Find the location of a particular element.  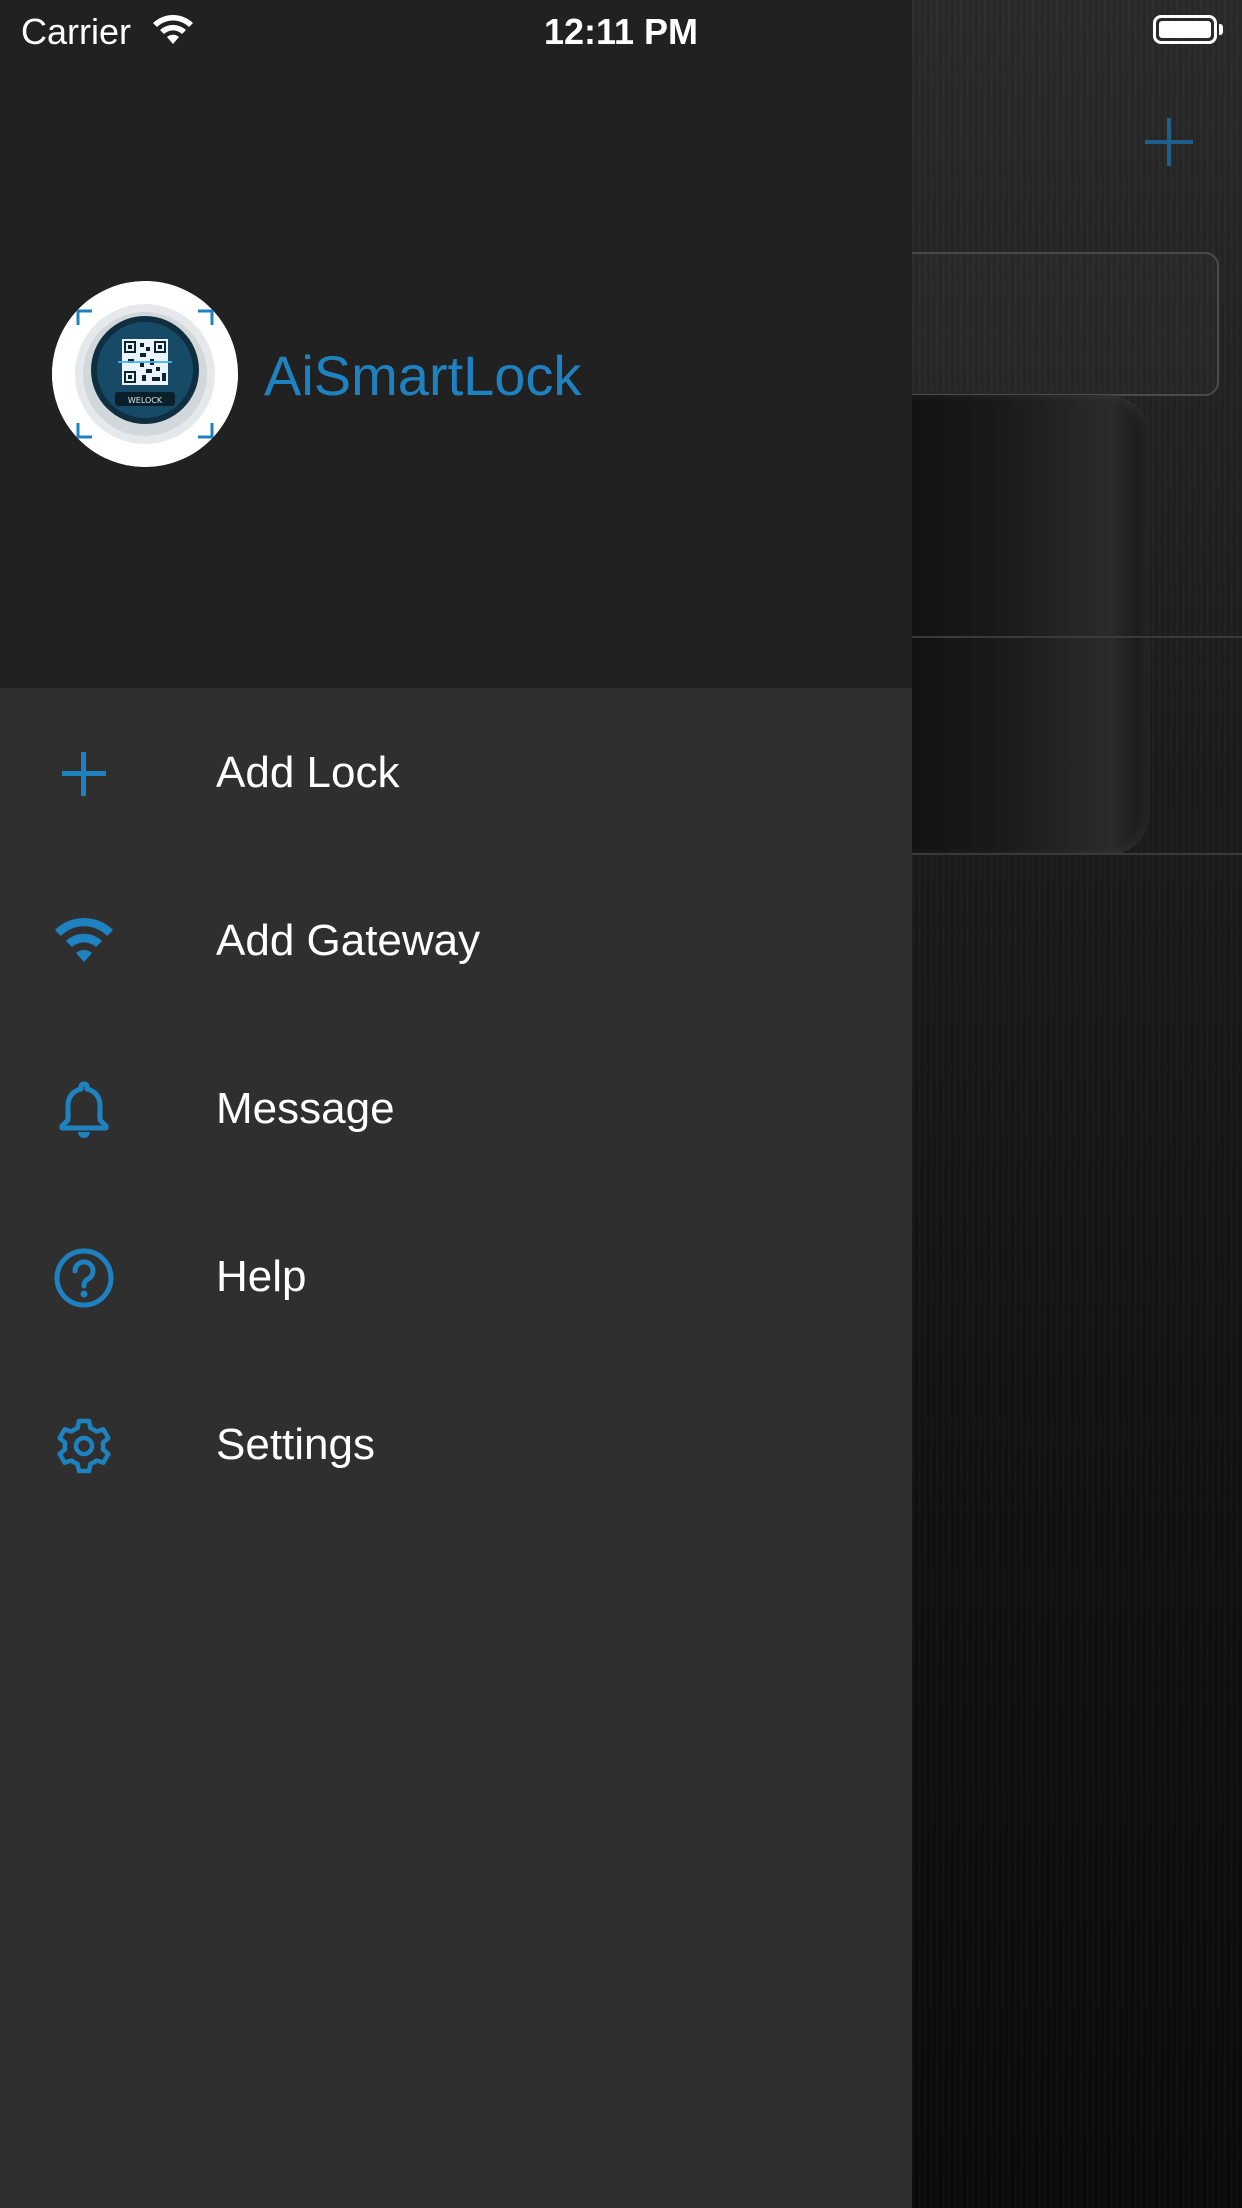

menu-item-add-lock: Add Lock is located at coordinates (456, 772).